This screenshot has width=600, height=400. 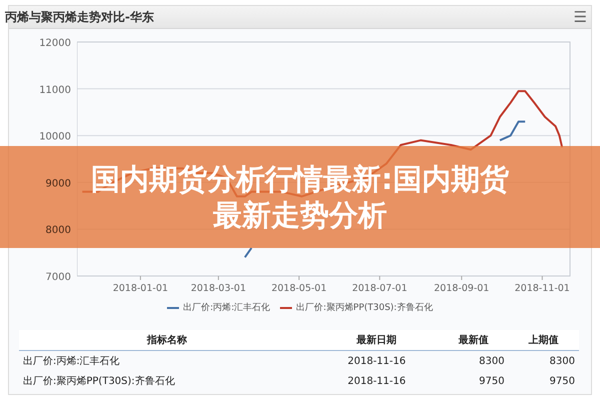 What do you see at coordinates (376, 381) in the screenshot?
I see `table-cell-text: 2018-11-16` at bounding box center [376, 381].